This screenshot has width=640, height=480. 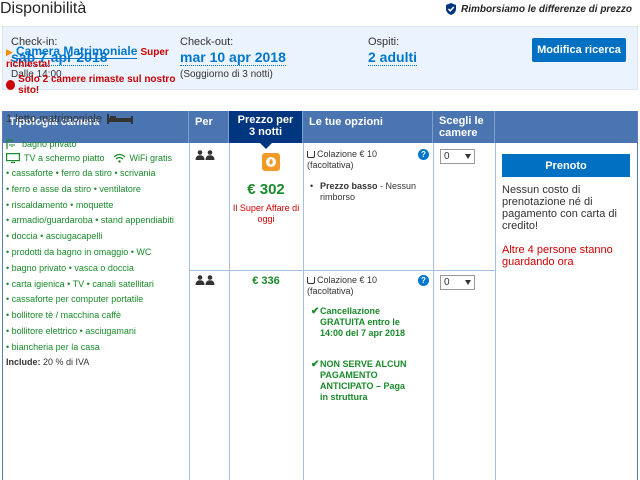 What do you see at coordinates (54, 236) in the screenshot?
I see `amenity-line: • doccia • asciugacapelli` at bounding box center [54, 236].